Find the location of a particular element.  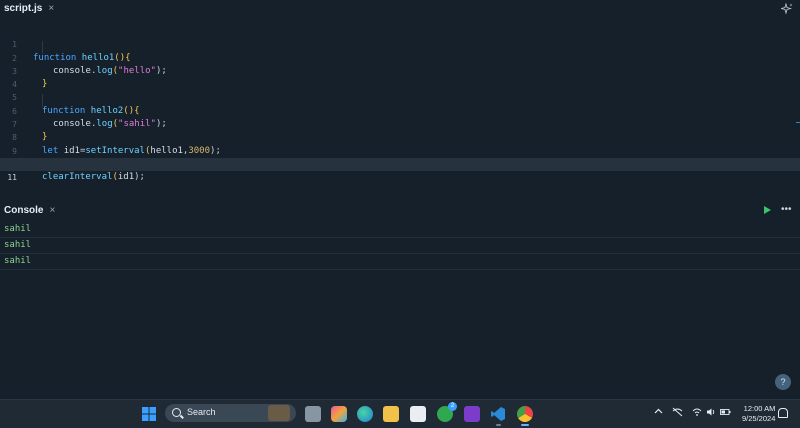

tab-script-js: script.js × is located at coordinates (29, 8).